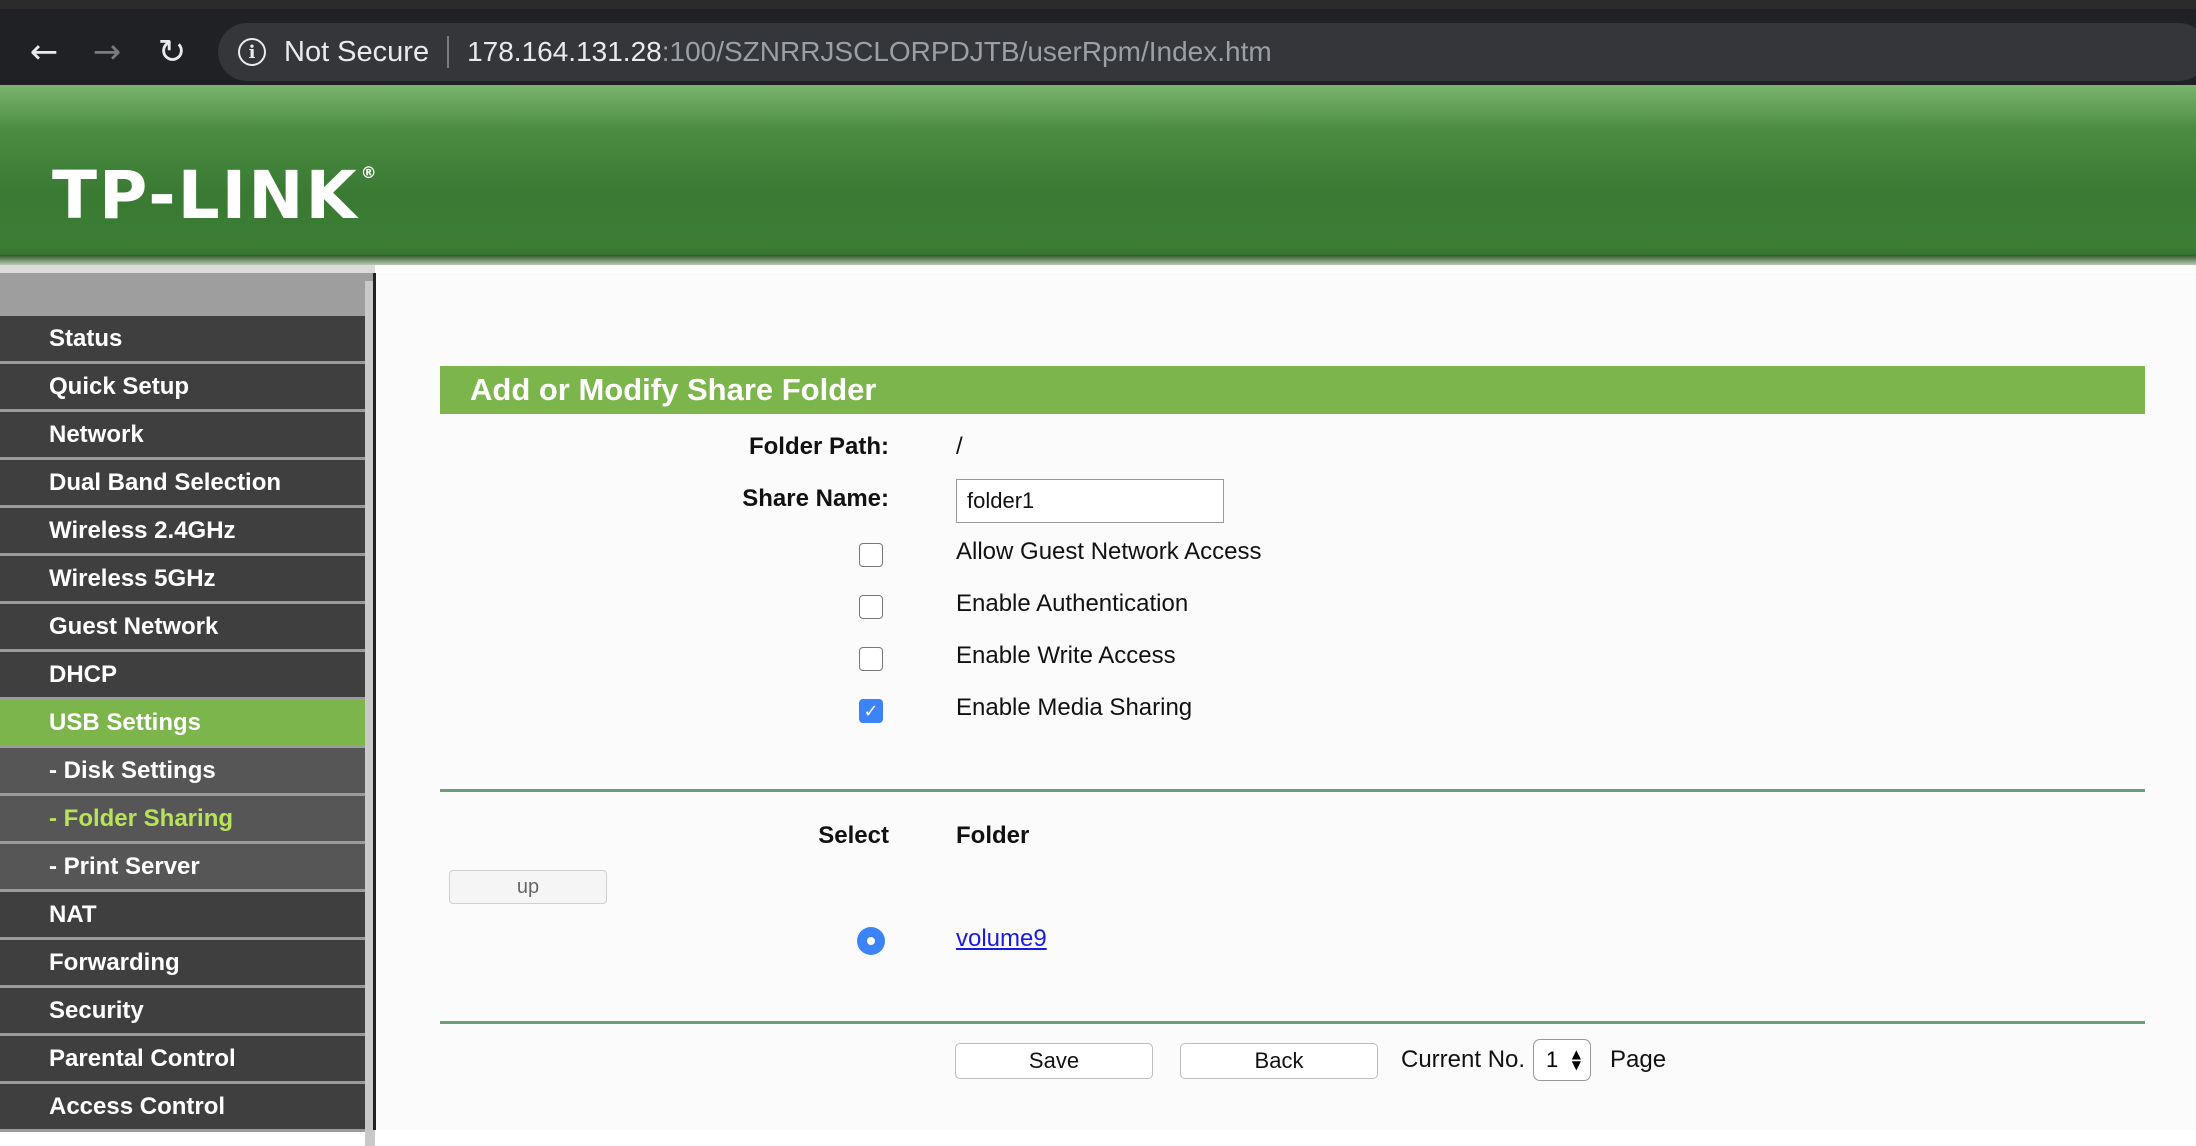 This screenshot has height=1146, width=2196. Describe the element at coordinates (1292, 390) in the screenshot. I see `page-title: Add or Modify Share Folder` at that location.